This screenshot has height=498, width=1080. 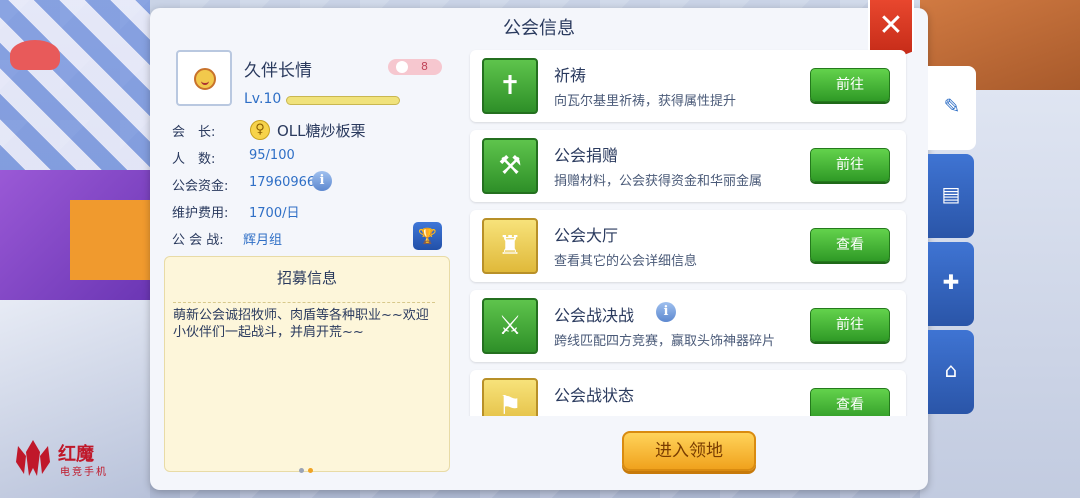 I want to click on leader-name: OLL糖炒板栗, so click(x=321, y=130).